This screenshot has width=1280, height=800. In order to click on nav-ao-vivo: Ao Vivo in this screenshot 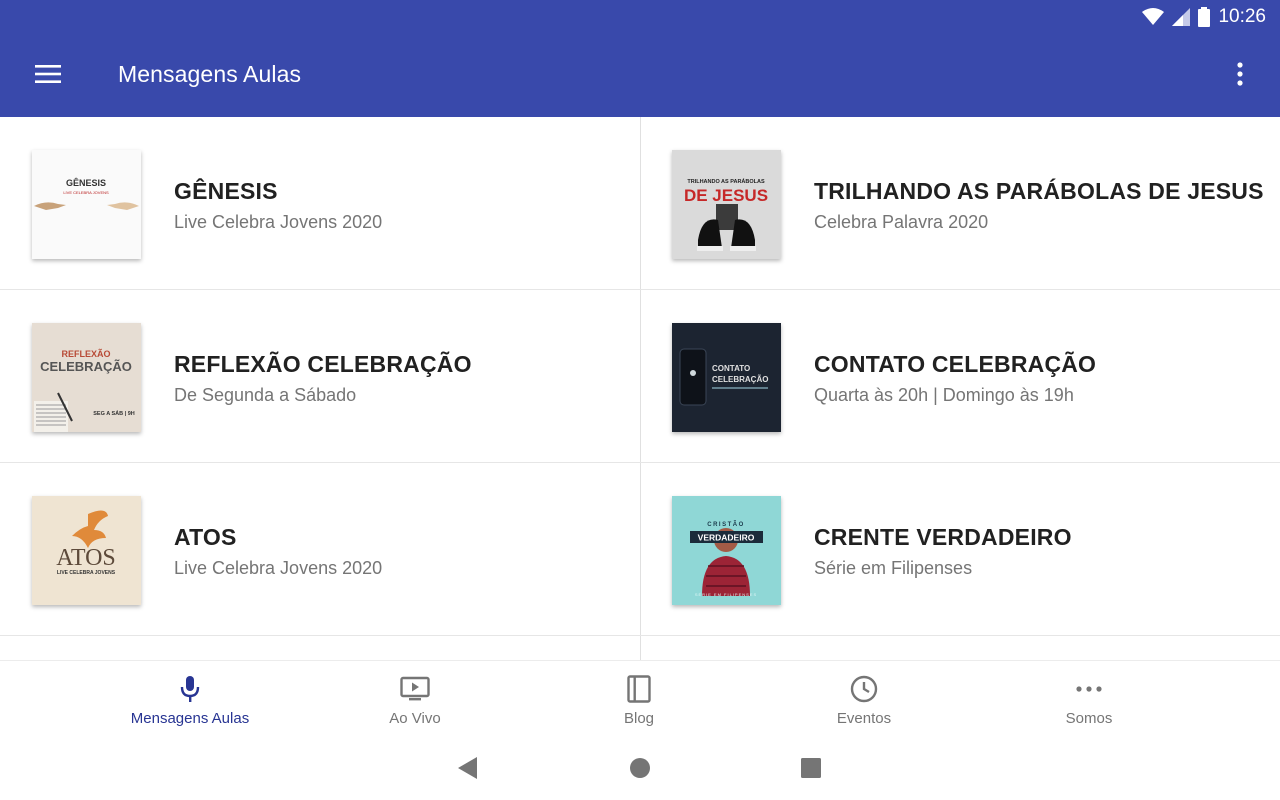, I will do `click(415, 701)`.